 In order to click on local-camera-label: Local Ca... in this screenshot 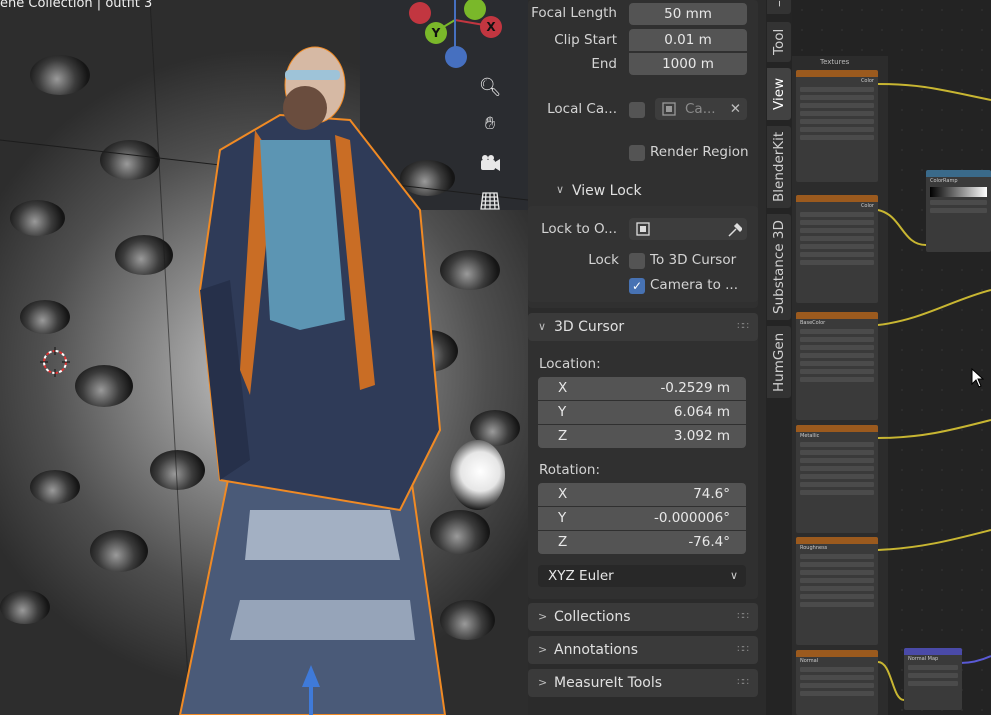, I will do `click(582, 109)`.